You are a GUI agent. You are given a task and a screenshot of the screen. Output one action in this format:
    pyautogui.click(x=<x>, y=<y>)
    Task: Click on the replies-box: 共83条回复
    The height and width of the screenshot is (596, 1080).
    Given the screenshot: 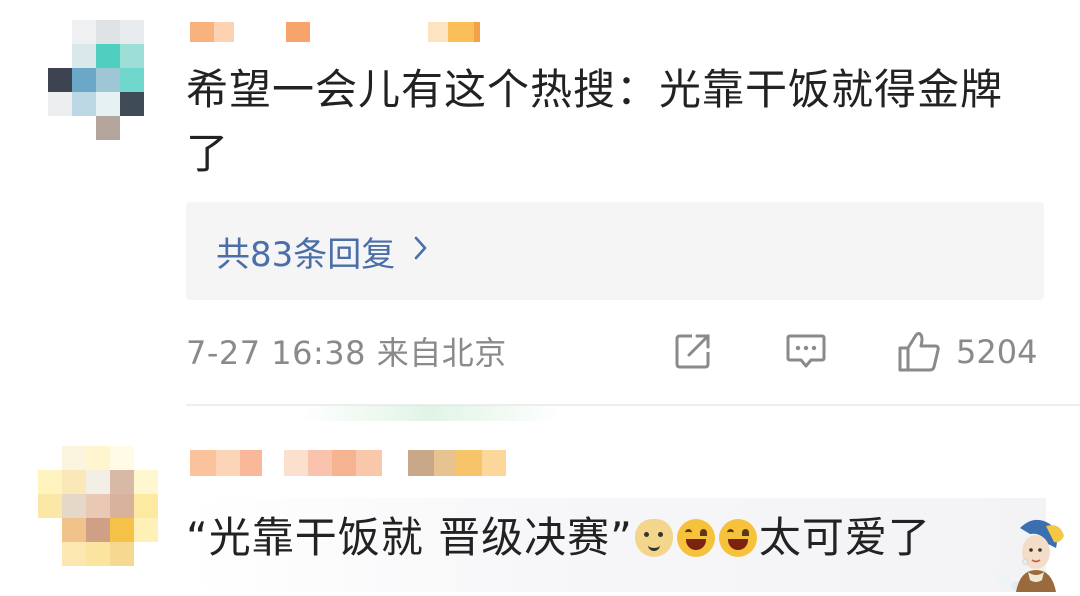 What is the action you would take?
    pyautogui.click(x=615, y=251)
    